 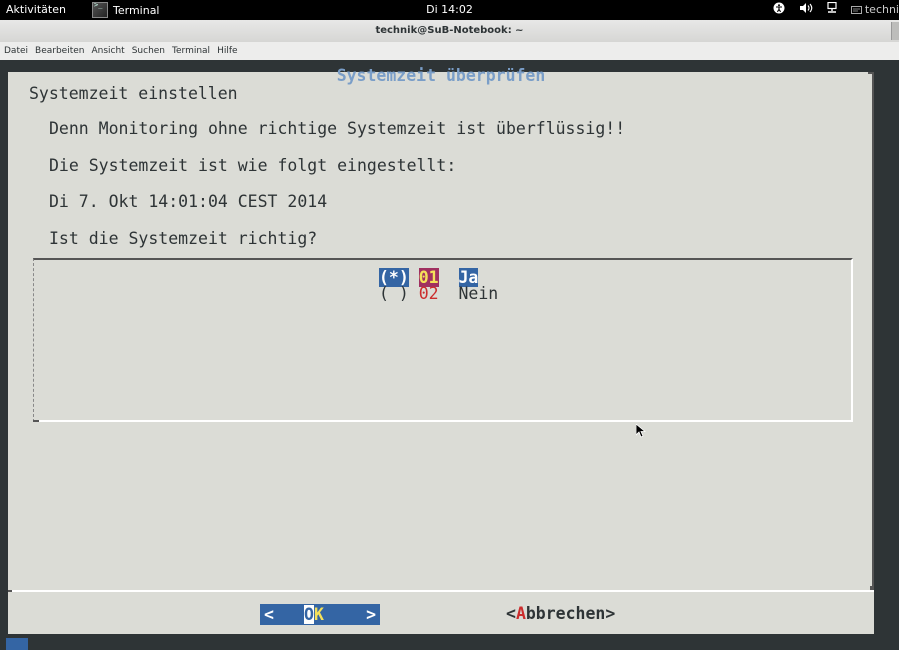 I want to click on menu-ansicht: Ansicht, so click(x=107, y=51).